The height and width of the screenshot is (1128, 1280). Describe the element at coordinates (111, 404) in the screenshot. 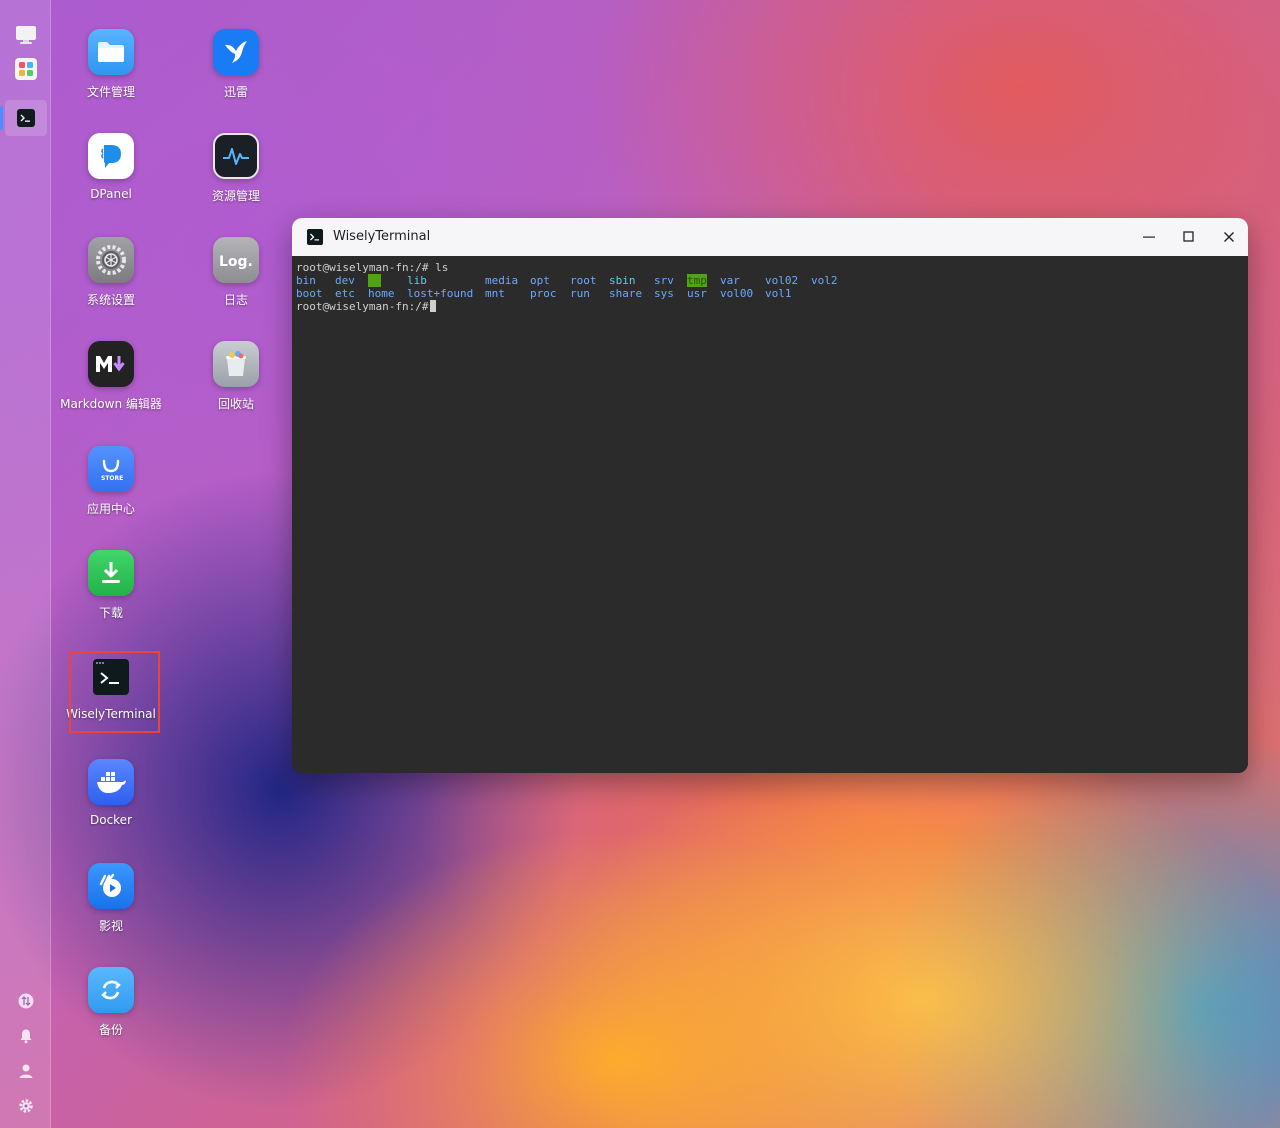

I see `app-label: Markdown 编辑器` at that location.